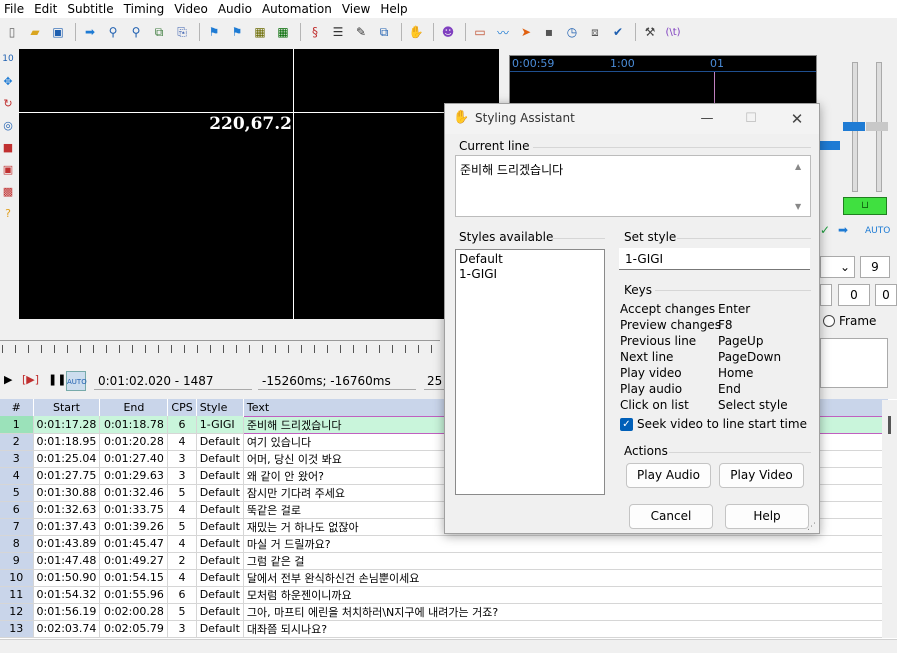 The height and width of the screenshot is (653, 897). I want to click on pause-icon: ❚❚, so click(57, 379).